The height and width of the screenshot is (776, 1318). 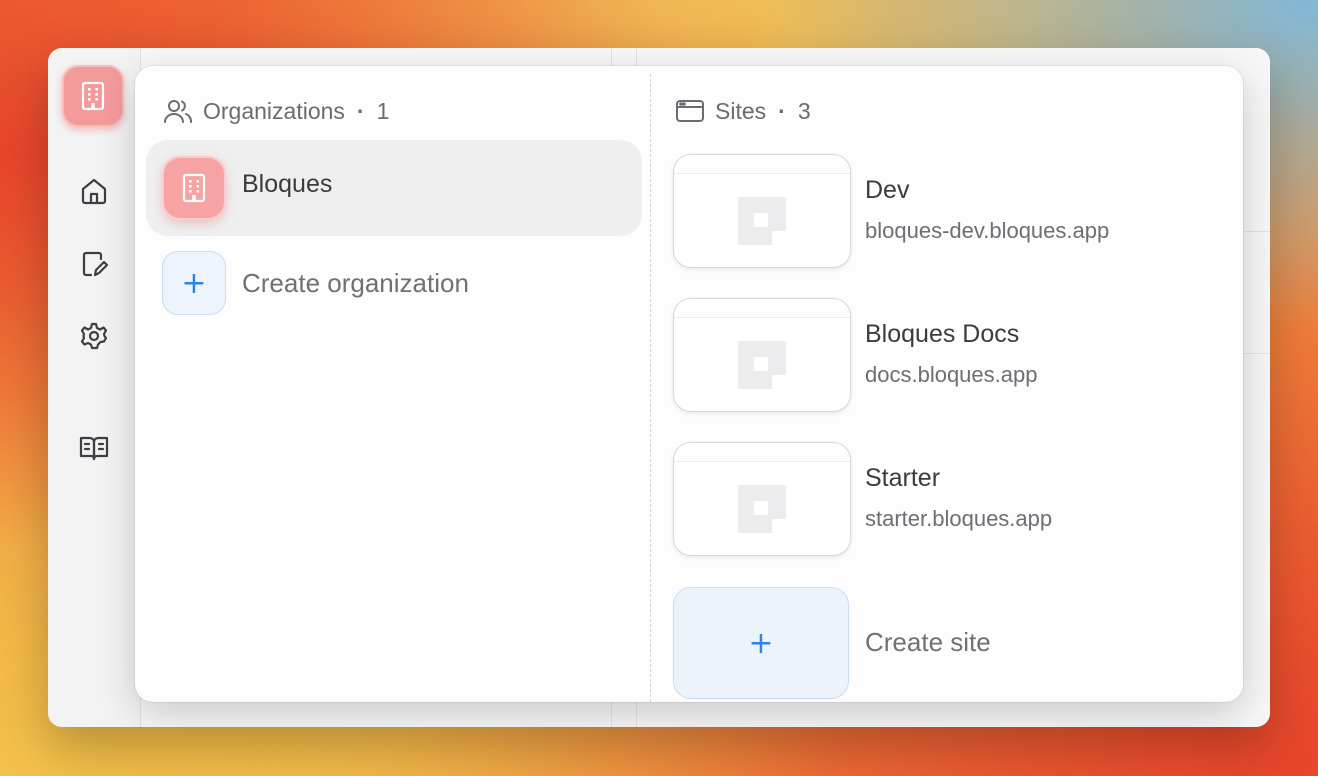 I want to click on create-site-button: + Create site, so click(x=923, y=643).